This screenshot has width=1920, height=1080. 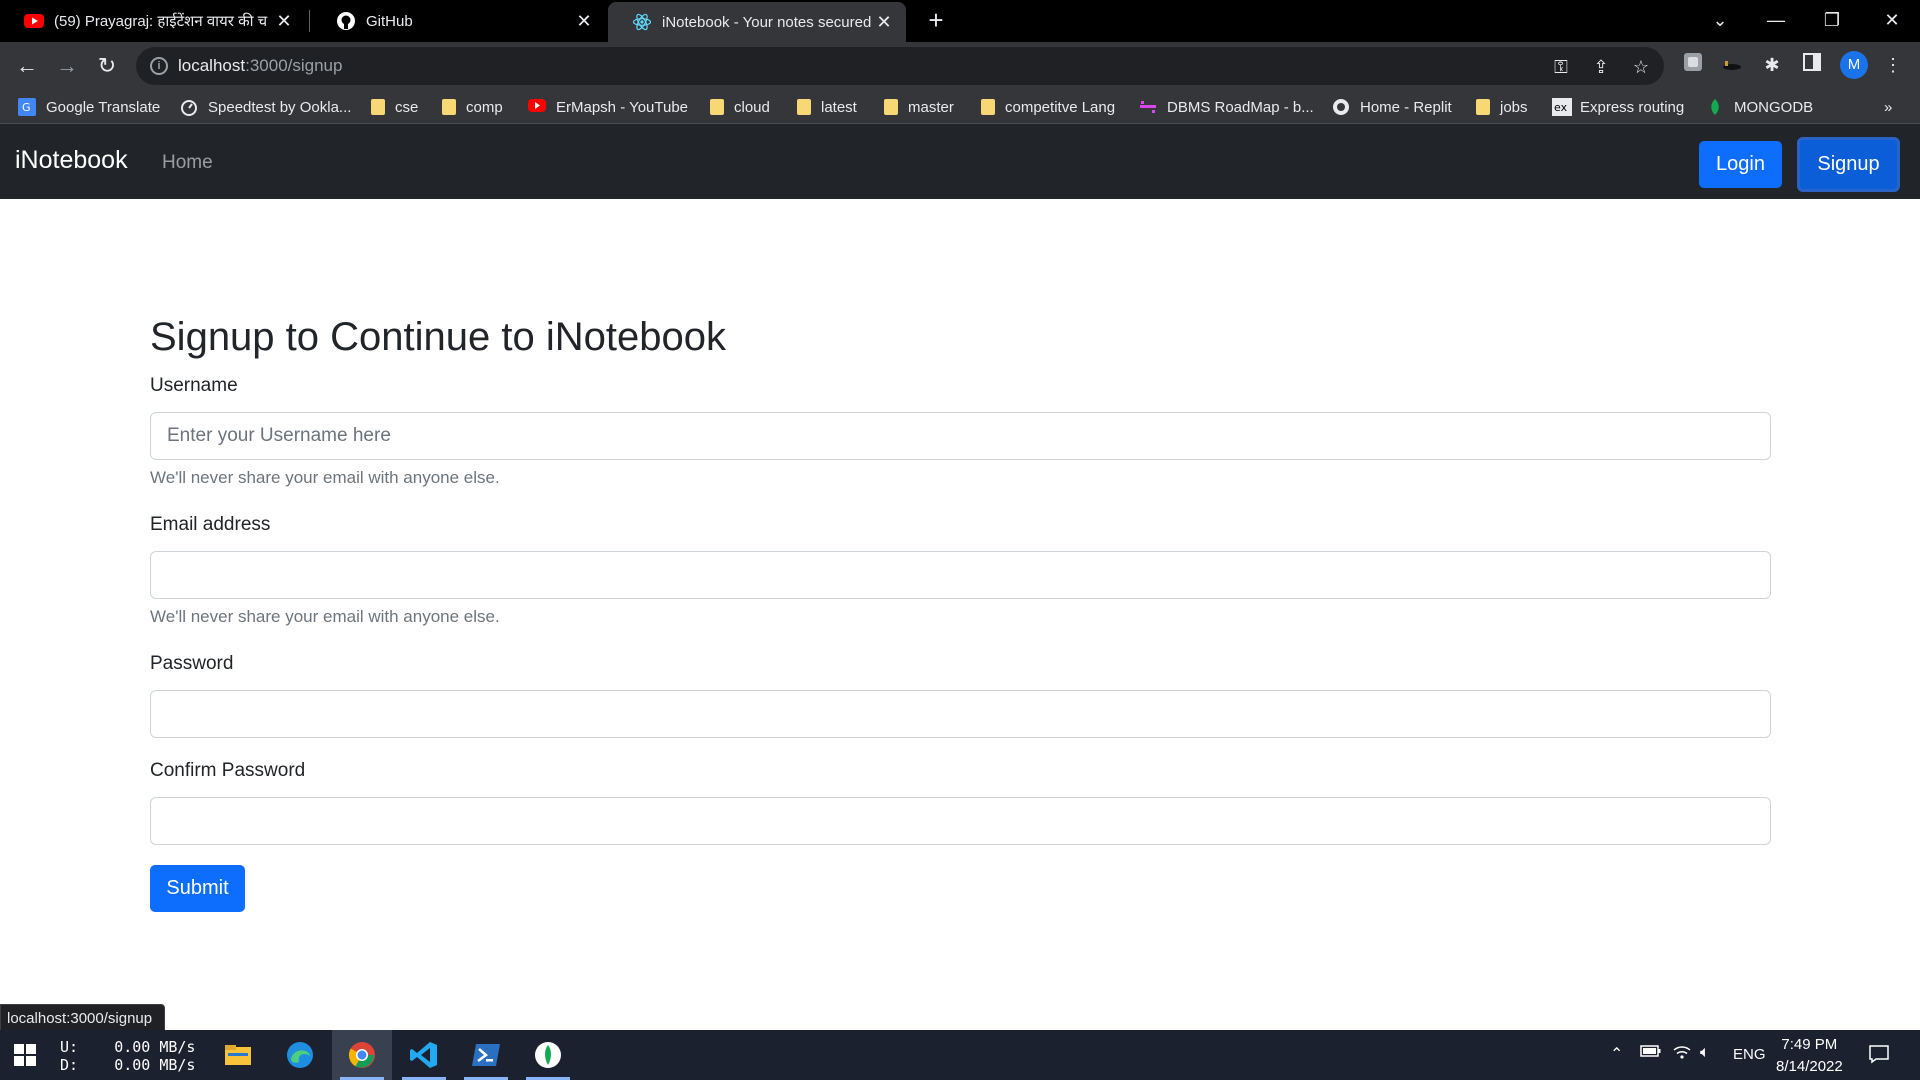 I want to click on address-url: localhost:3000/signup, so click(x=260, y=66).